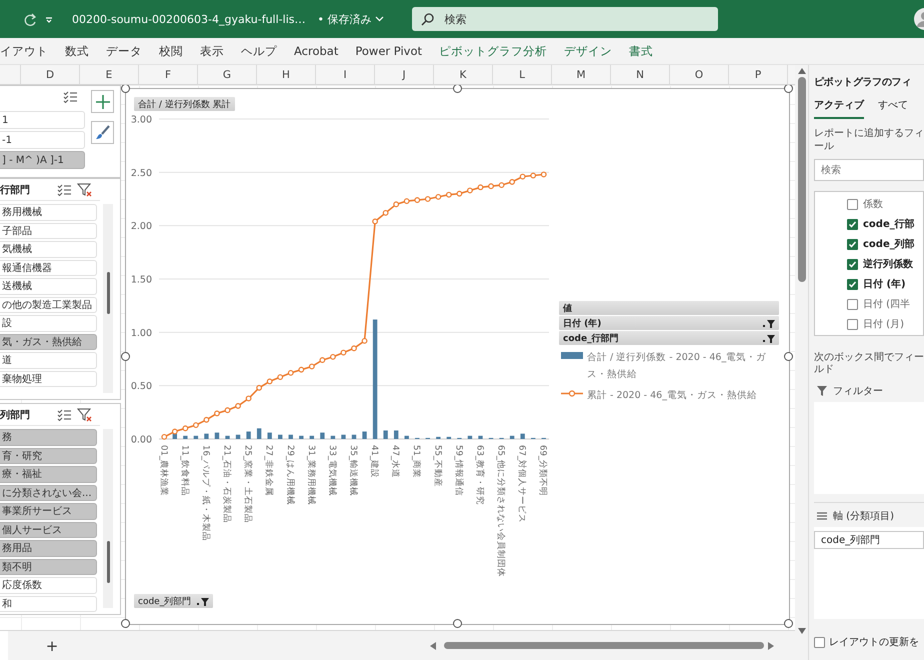 The width and height of the screenshot is (924, 660). I want to click on slicer-item: 類不明, so click(48, 566).